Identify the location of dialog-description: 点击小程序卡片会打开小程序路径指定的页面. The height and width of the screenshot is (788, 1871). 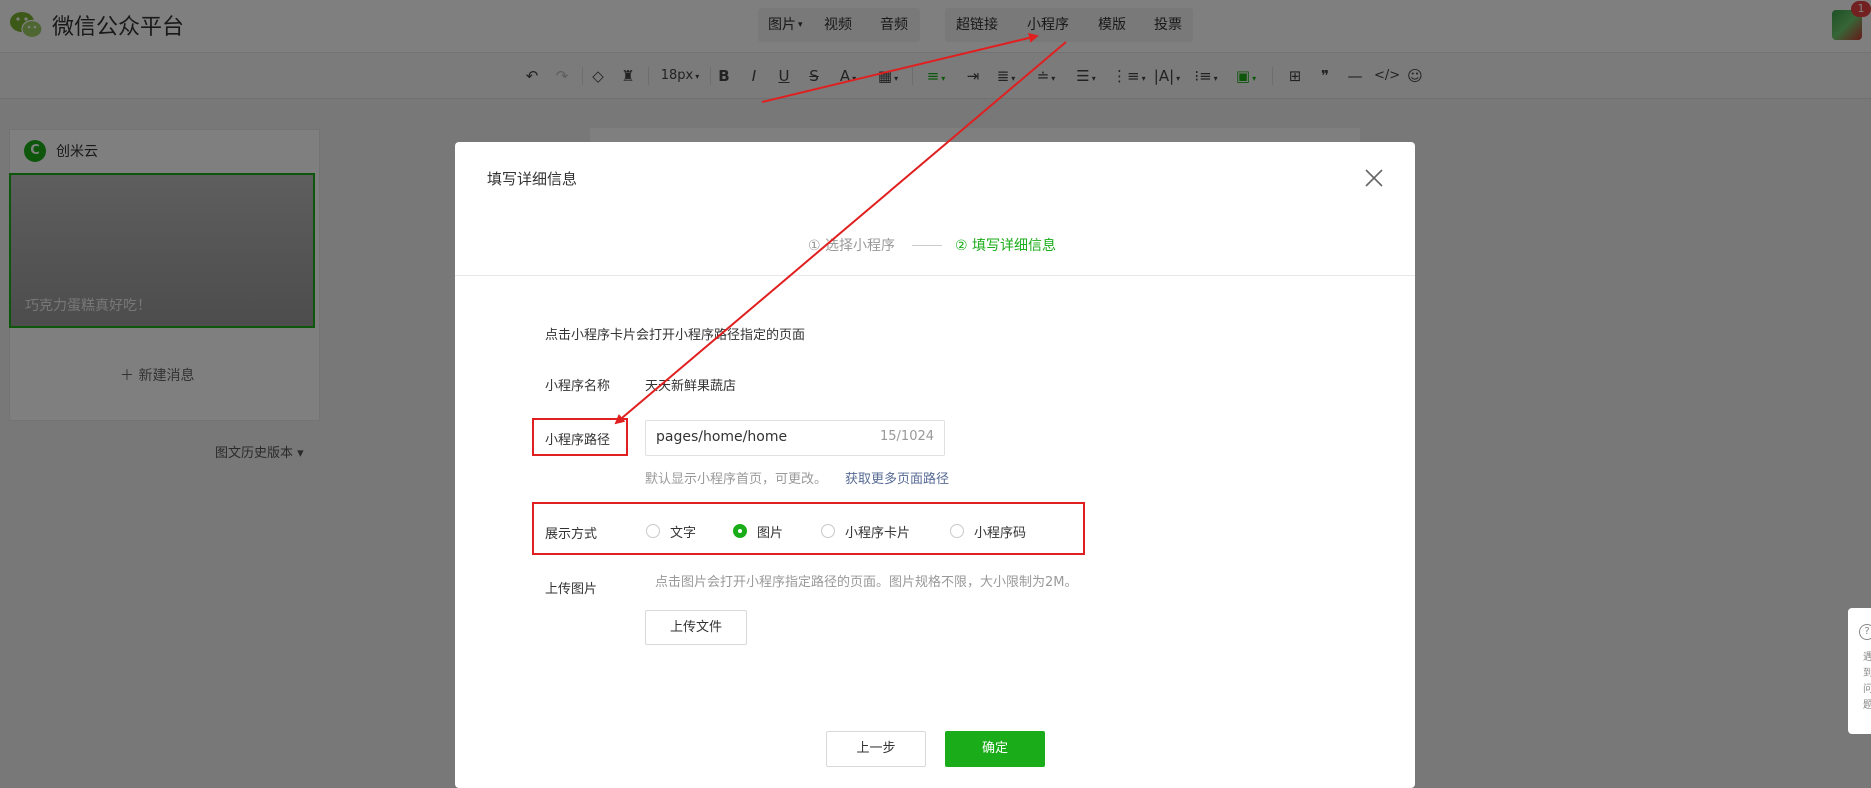
(675, 335).